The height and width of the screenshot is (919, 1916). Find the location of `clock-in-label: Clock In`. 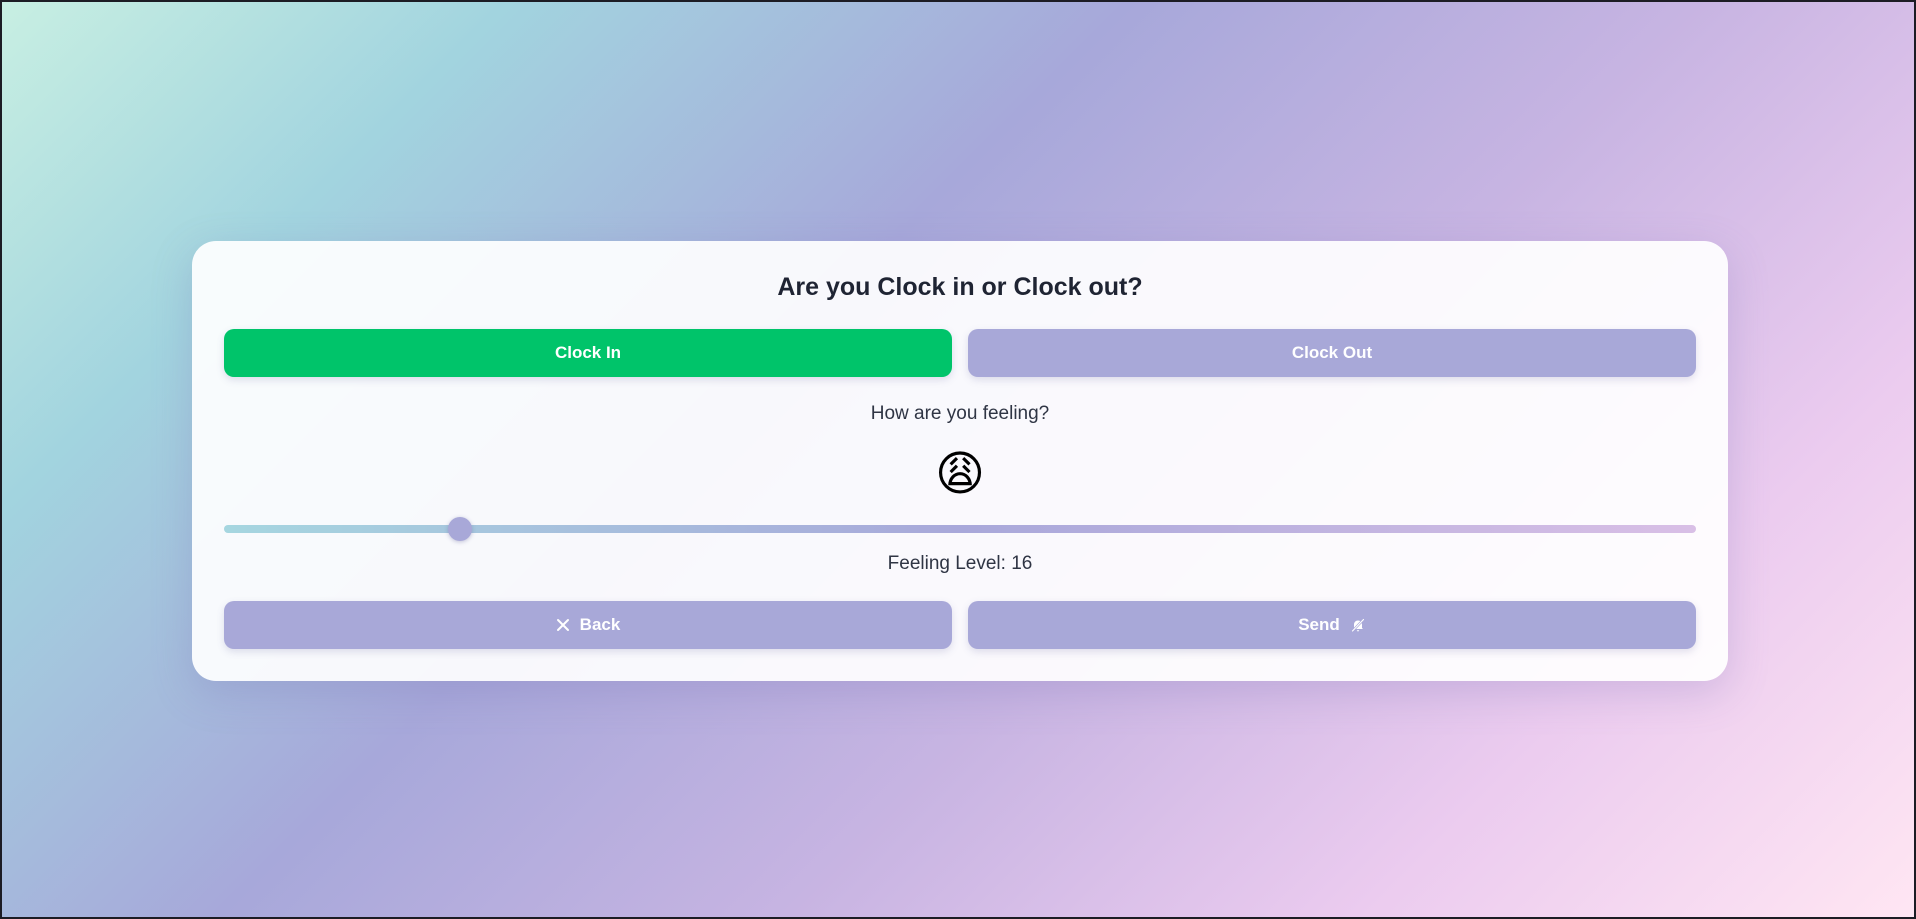

clock-in-label: Clock In is located at coordinates (588, 352).